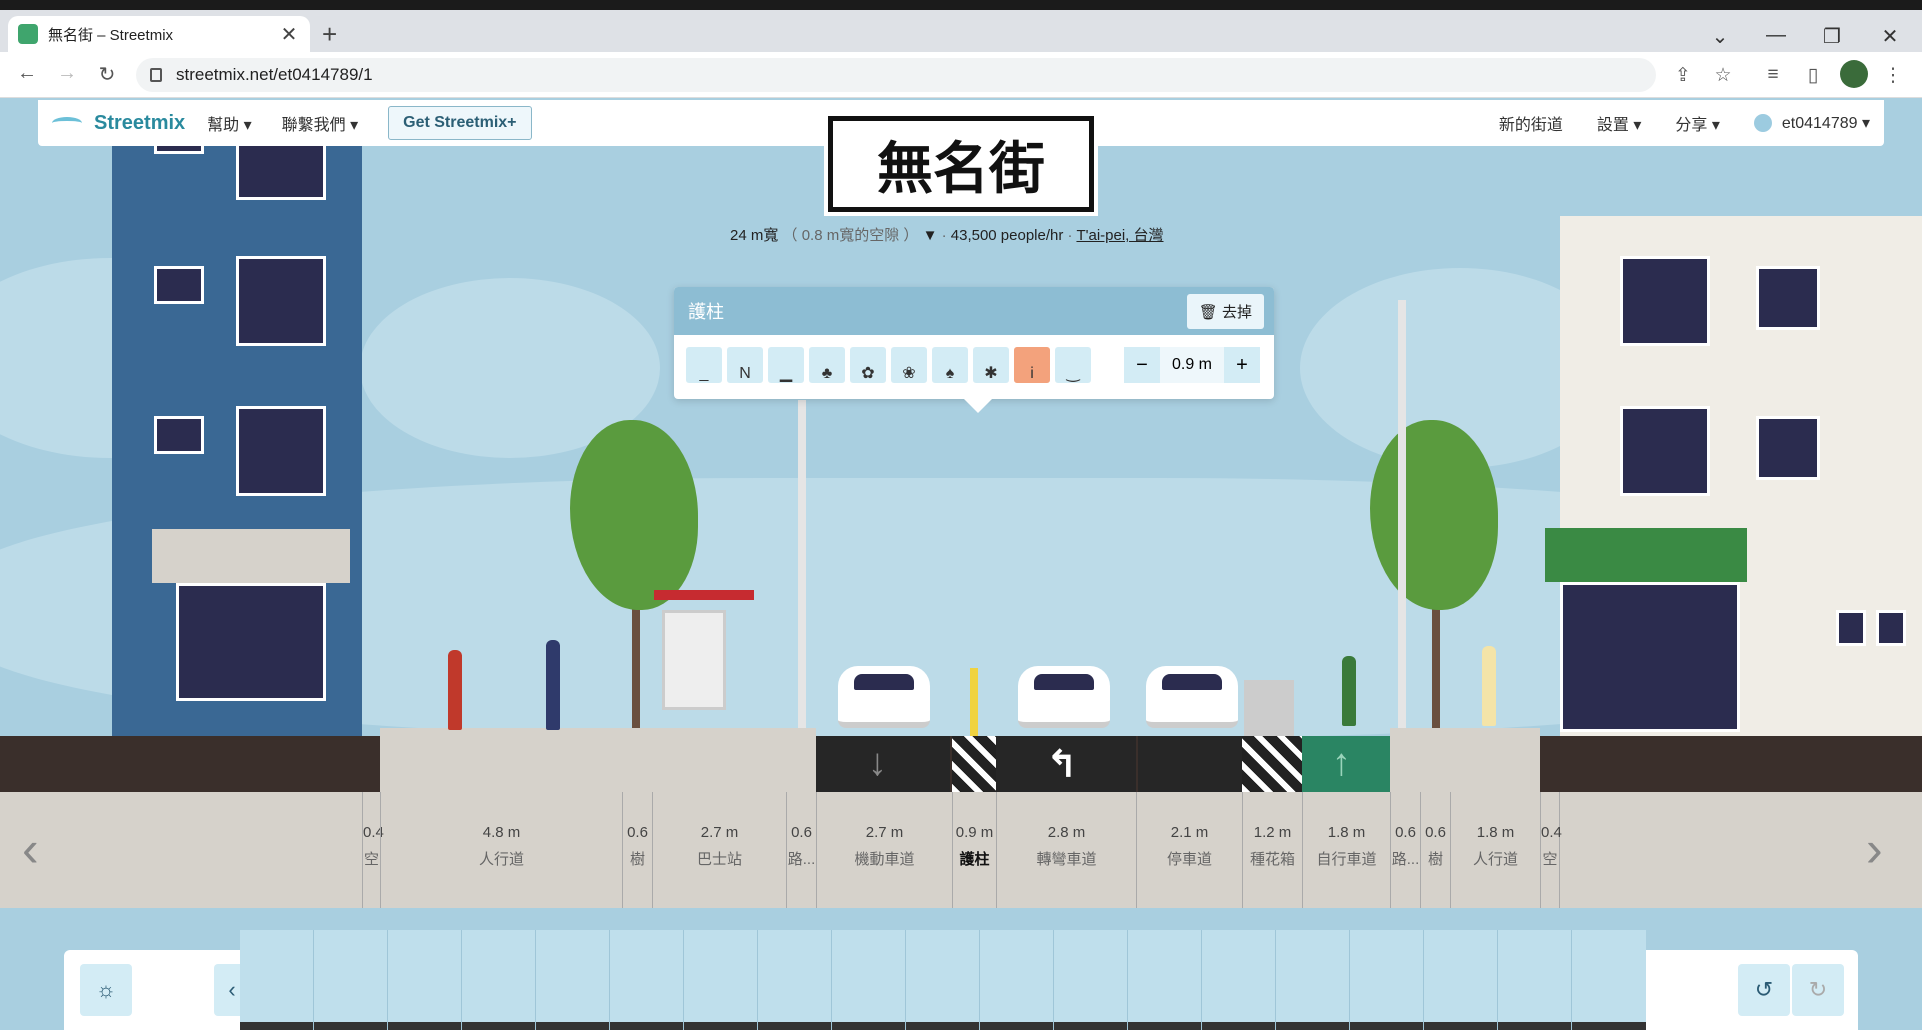 This screenshot has height=1030, width=1922. Describe the element at coordinates (277, 980) in the screenshot. I see `palette-item-planter` at that location.